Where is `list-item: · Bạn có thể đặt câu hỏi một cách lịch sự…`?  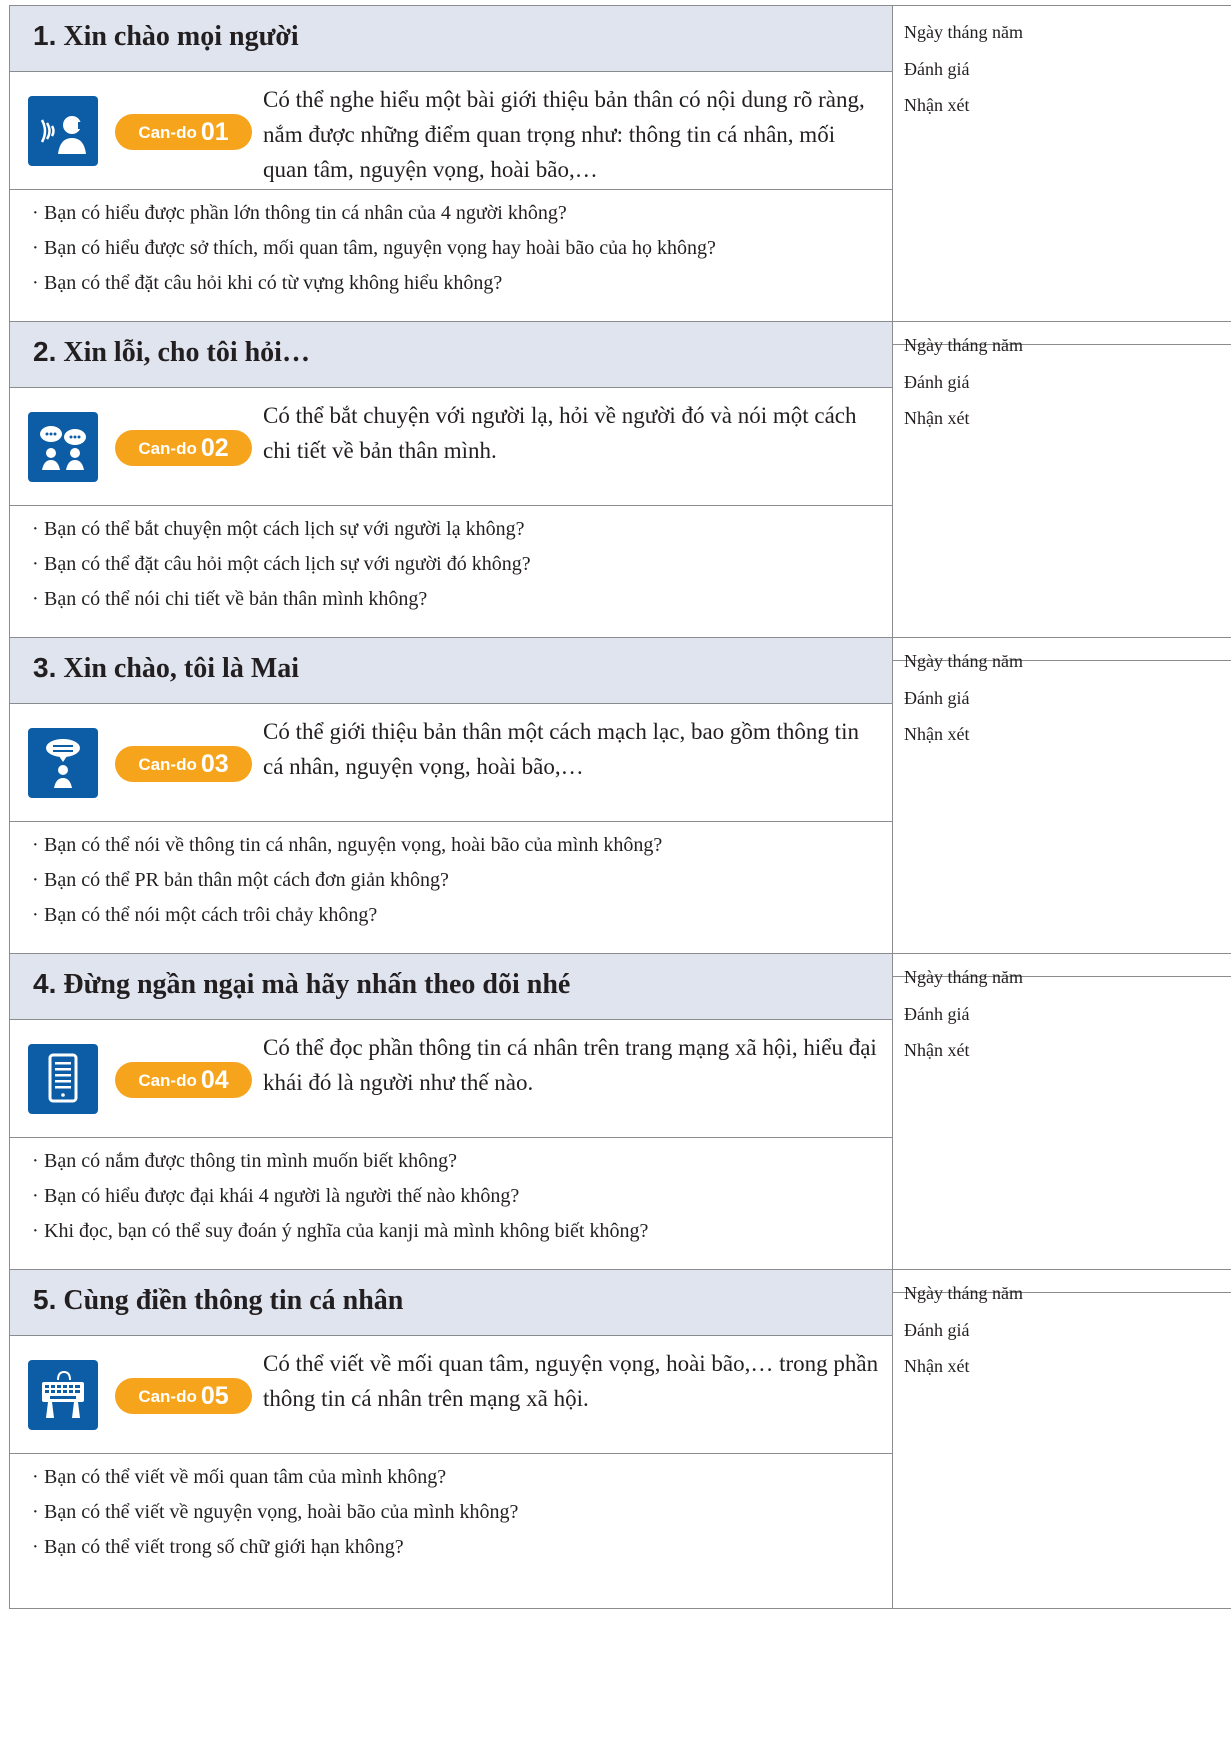
list-item: · Bạn có thể đặt câu hỏi một cách lịch sự… is located at coordinates (281, 564).